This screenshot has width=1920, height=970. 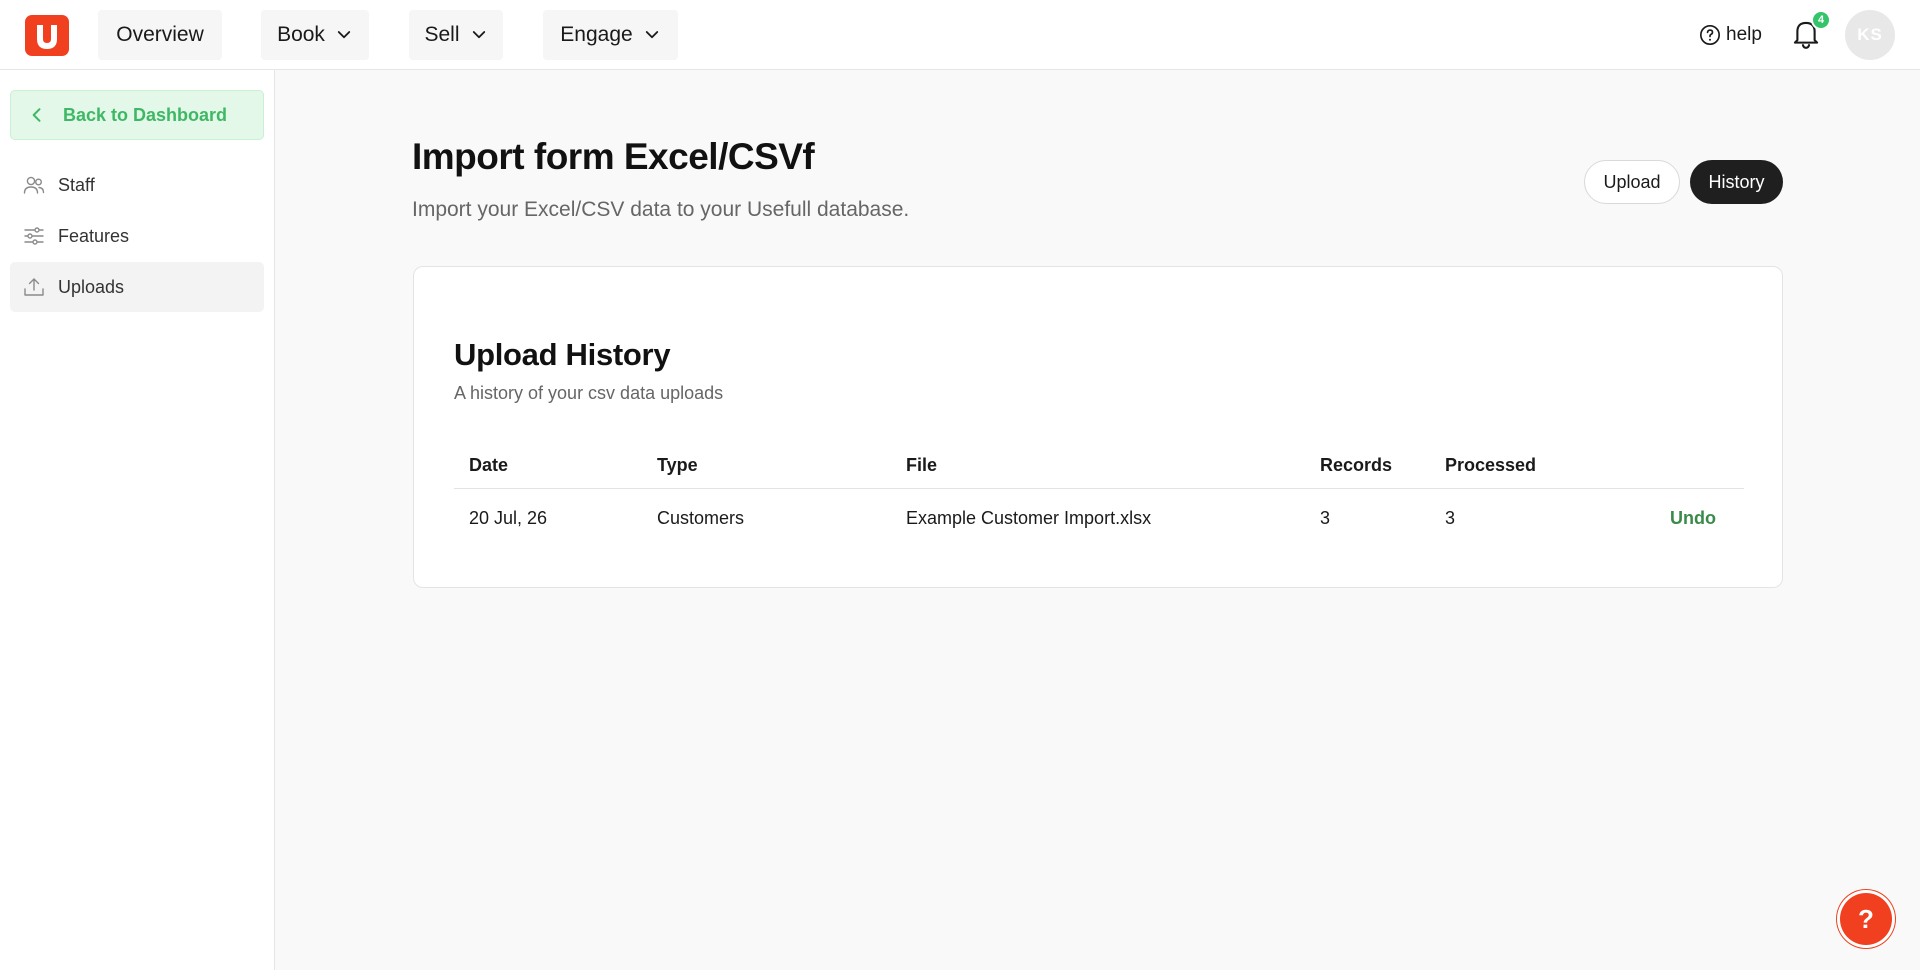 What do you see at coordinates (137, 236) in the screenshot?
I see `sidebar-item-features: Features` at bounding box center [137, 236].